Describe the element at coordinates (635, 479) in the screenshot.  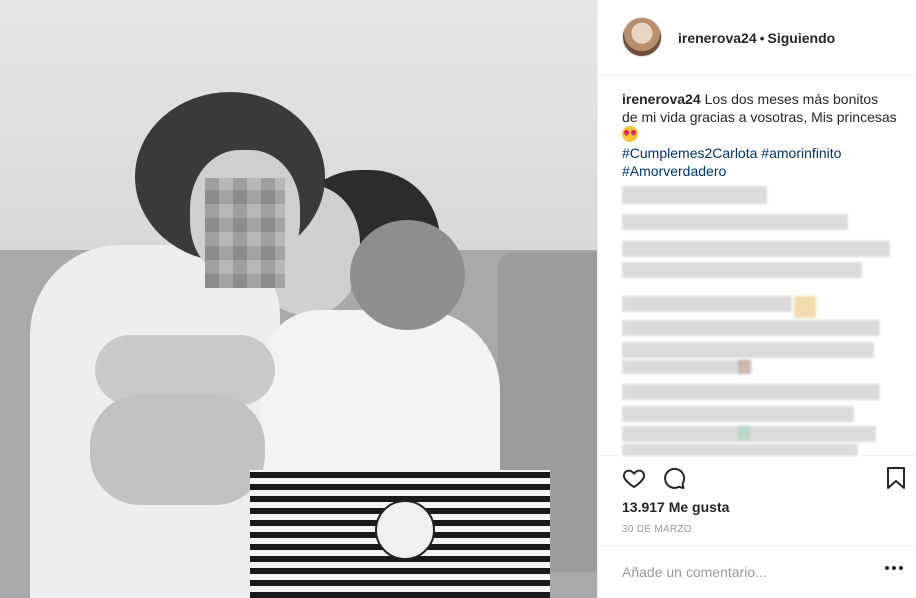
I see `heart-icon` at that location.